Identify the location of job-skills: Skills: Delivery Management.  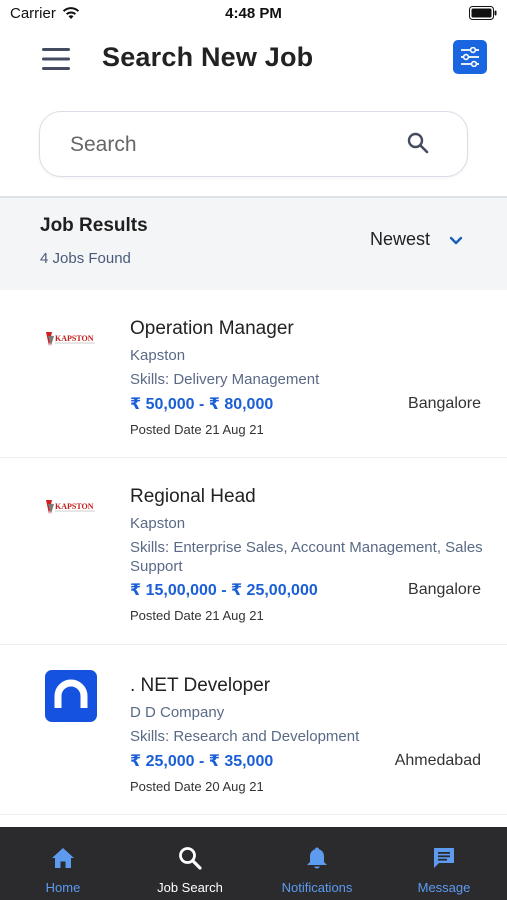
(225, 379).